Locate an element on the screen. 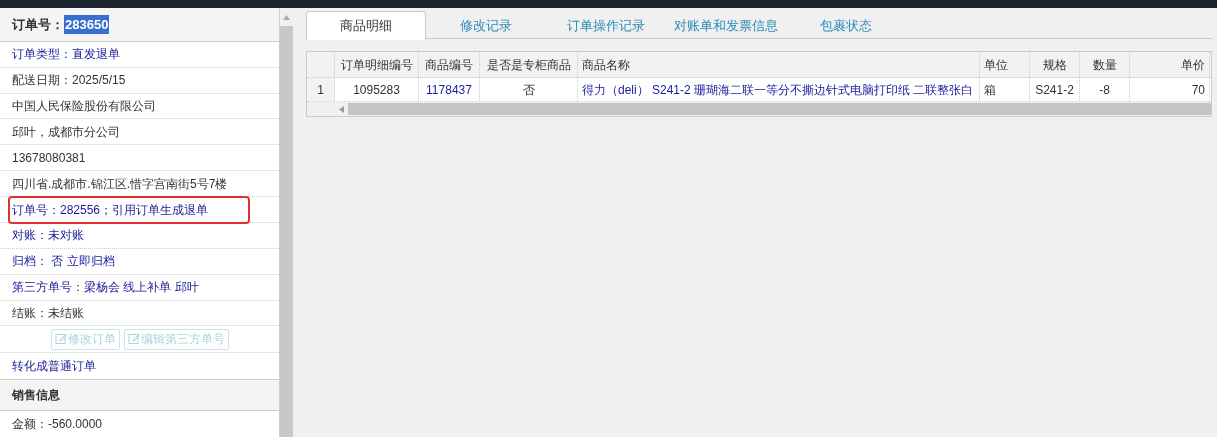 Image resolution: width=1217 pixels, height=437 pixels. info-link: 订单类型：直发退单 is located at coordinates (66, 54).